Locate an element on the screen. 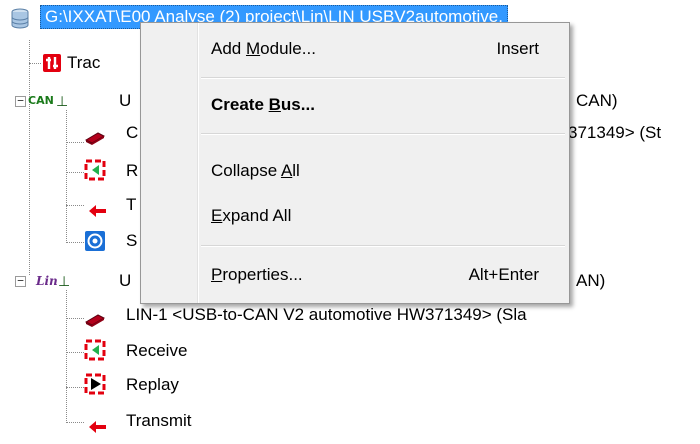 Image resolution: width=700 pixels, height=444 pixels. replay-icon is located at coordinates (95, 384).